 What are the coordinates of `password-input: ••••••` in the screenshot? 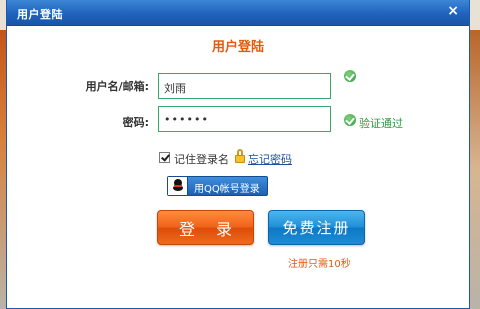 It's located at (244, 119).